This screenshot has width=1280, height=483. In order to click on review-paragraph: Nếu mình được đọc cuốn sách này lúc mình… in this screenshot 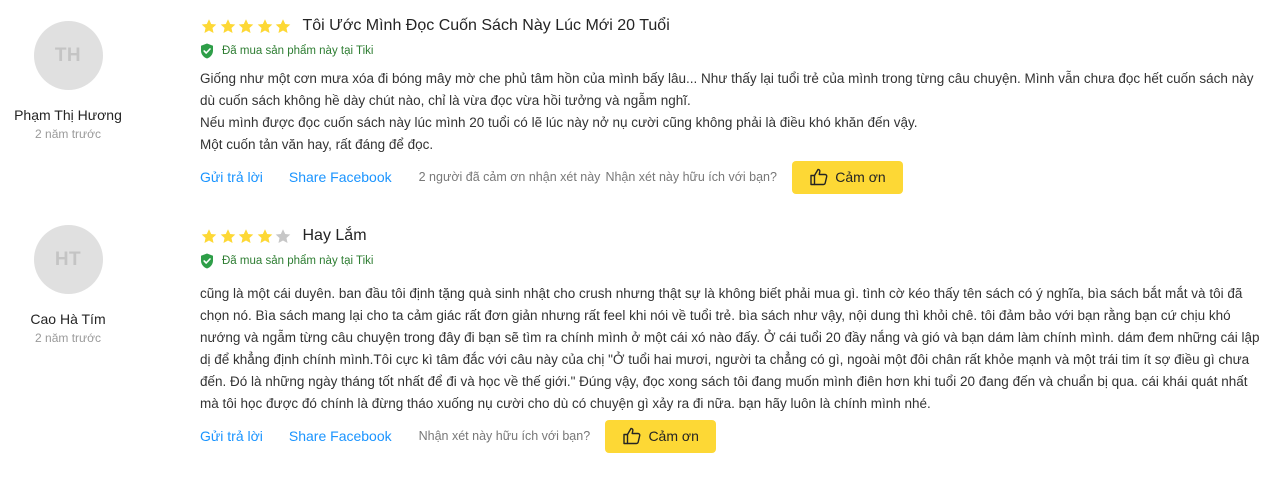, I will do `click(559, 122)`.